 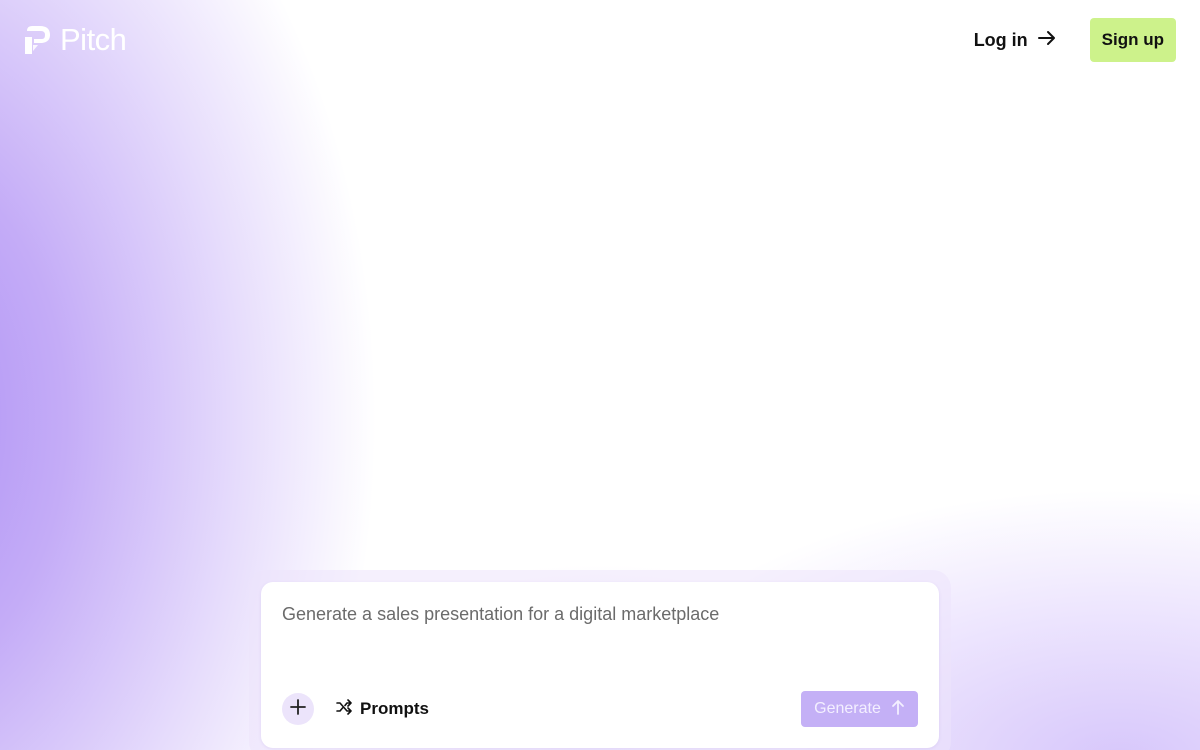 I want to click on login-label: Log in, so click(x=1000, y=39).